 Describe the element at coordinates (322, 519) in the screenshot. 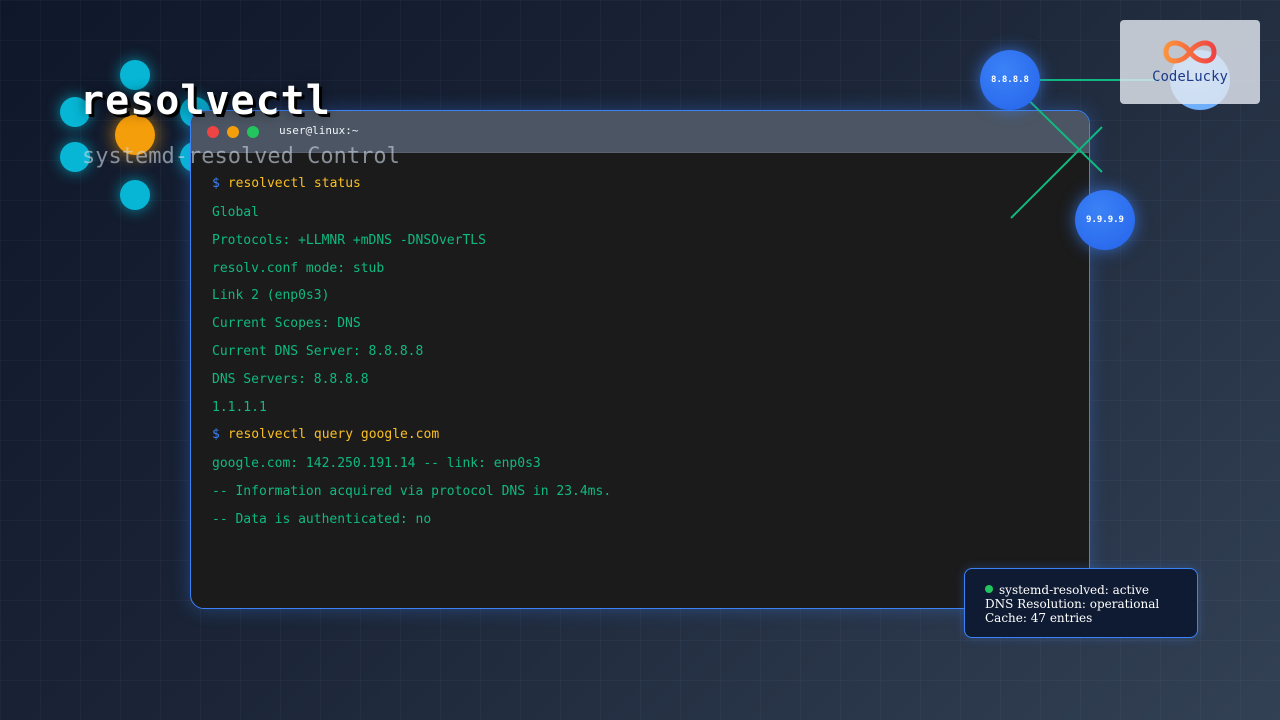

I see `terminal-output-line: -- Data is authenticated: no` at that location.